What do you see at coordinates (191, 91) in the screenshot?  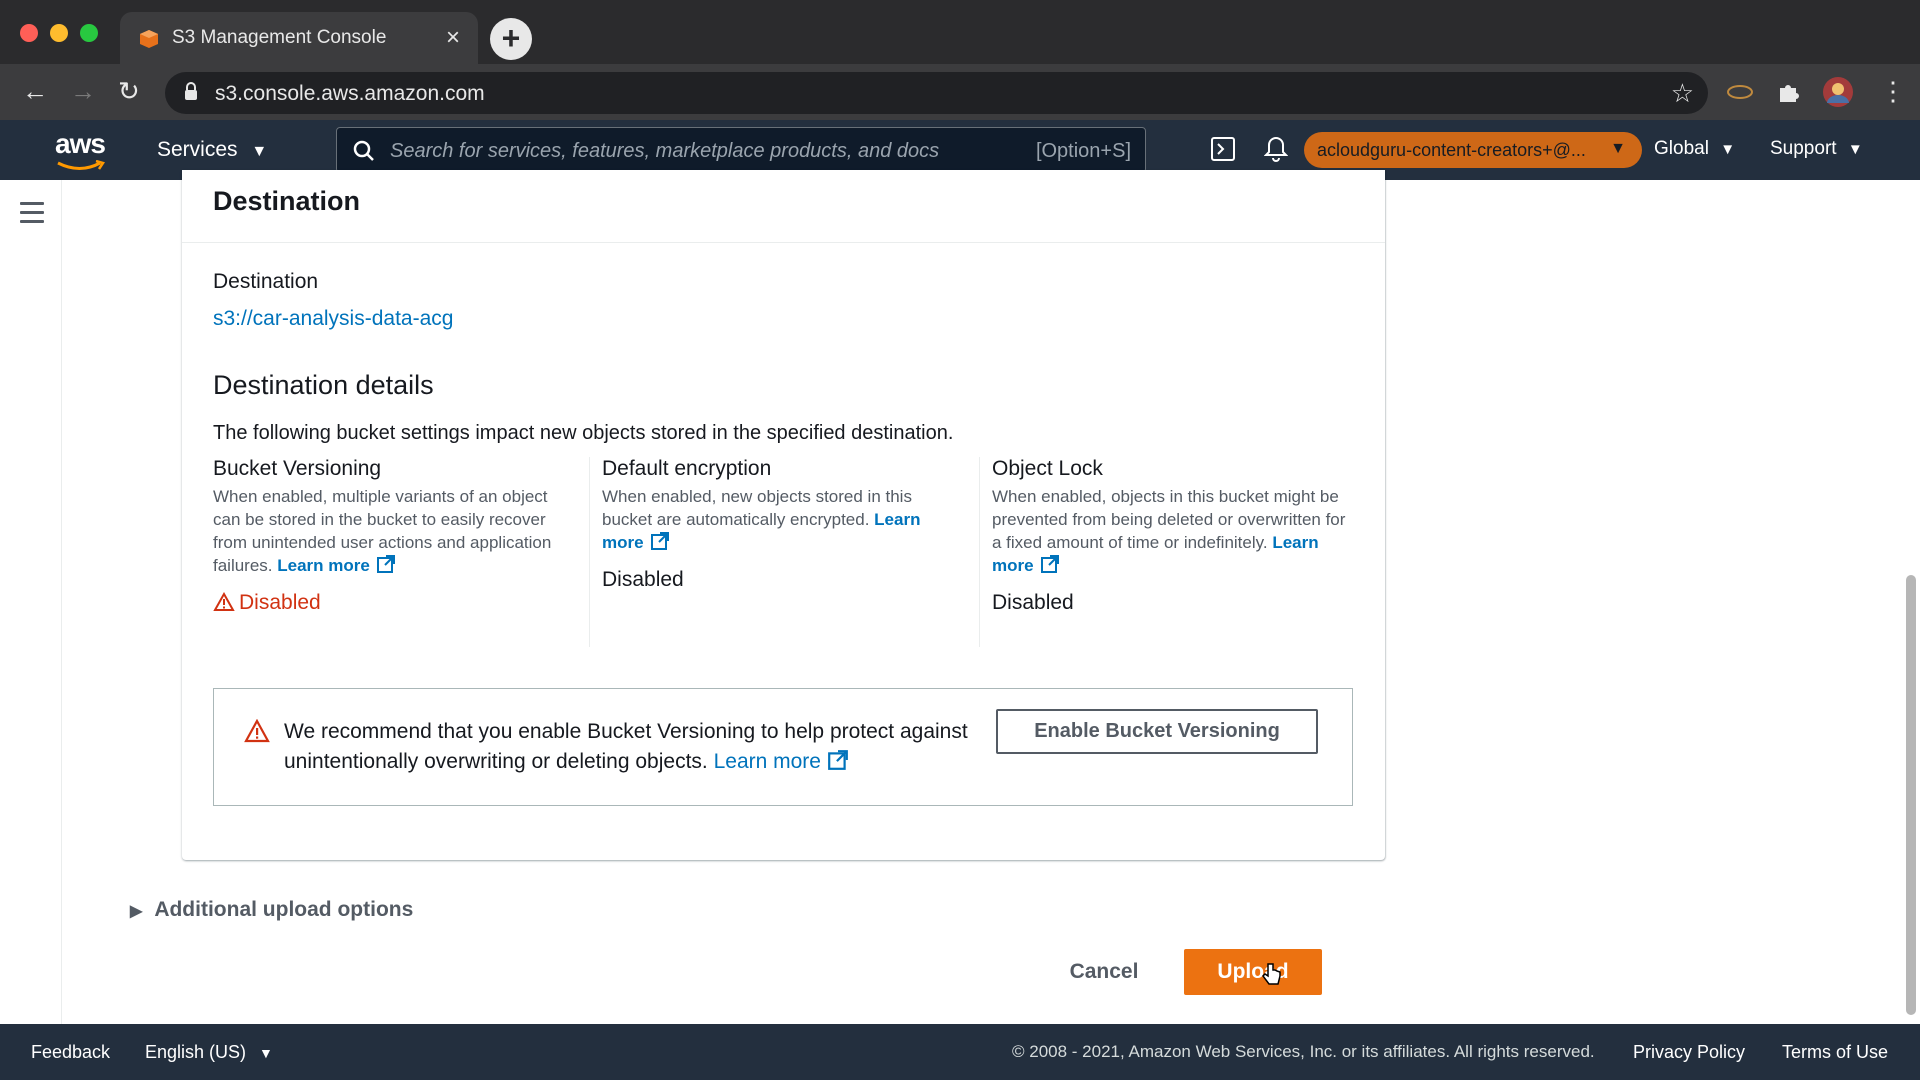 I see `lock-icon` at bounding box center [191, 91].